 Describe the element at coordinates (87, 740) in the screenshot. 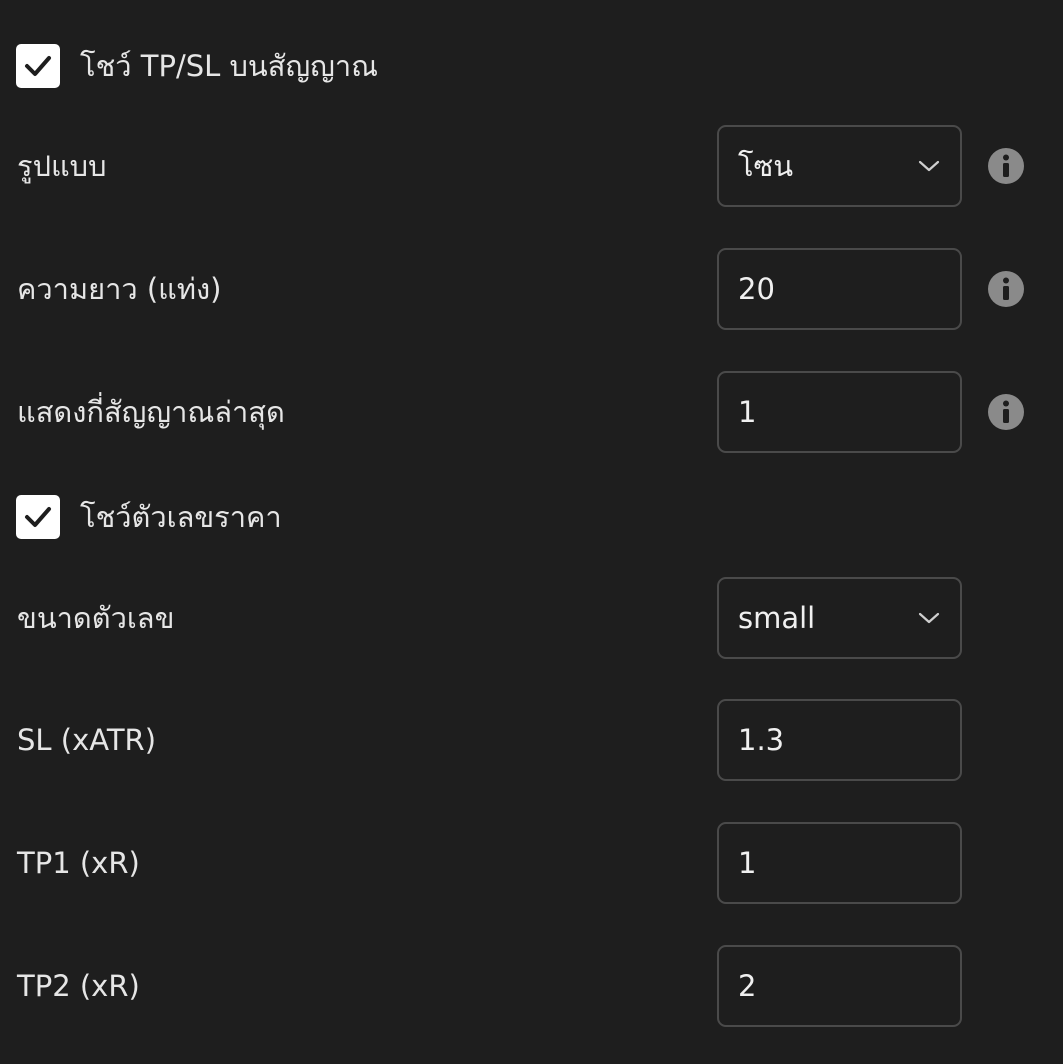

I see `sl-atr-label: SL (xATR)` at that location.